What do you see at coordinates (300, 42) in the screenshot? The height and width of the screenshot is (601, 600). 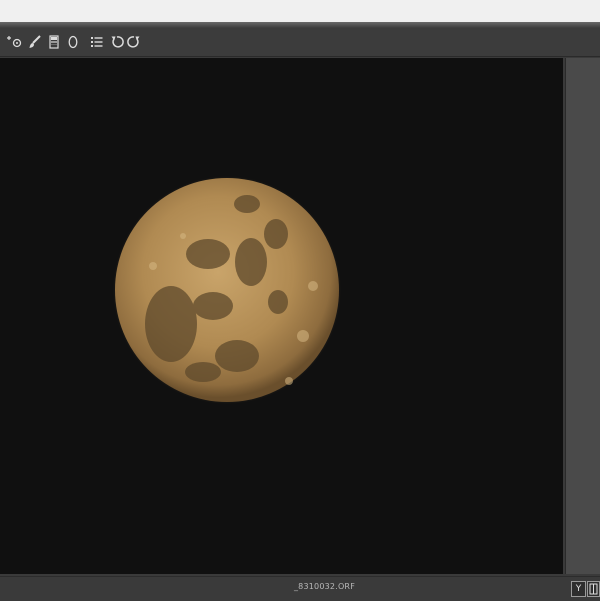 I see `toolbar` at bounding box center [300, 42].